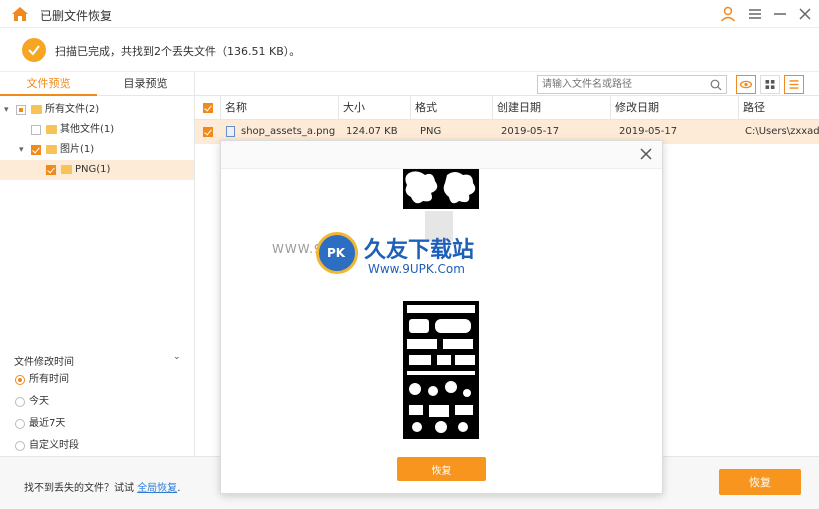 The height and width of the screenshot is (509, 819). I want to click on tree-item-all-files: ▾ 所有文件(2), so click(98, 110).